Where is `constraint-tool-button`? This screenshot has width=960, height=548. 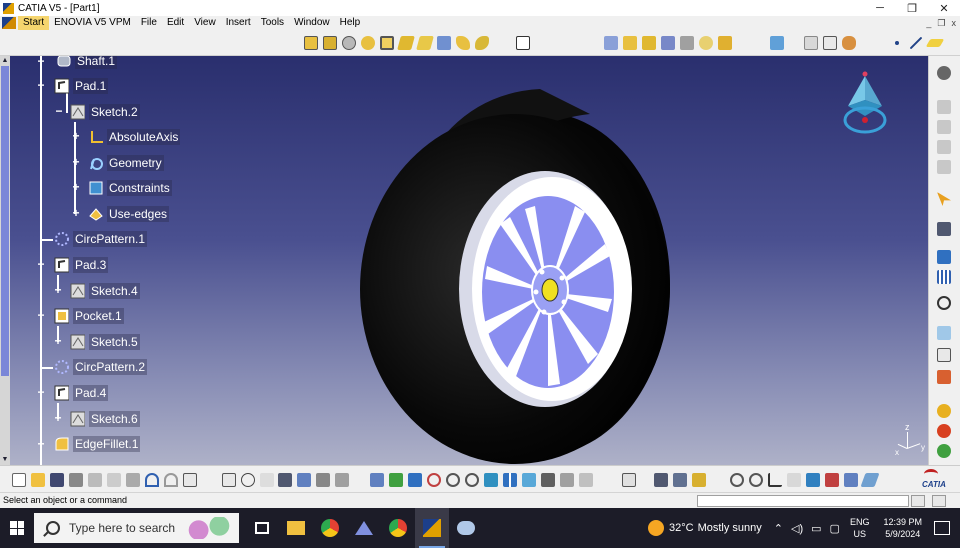
constraint-tool-button is located at coordinates (944, 257).